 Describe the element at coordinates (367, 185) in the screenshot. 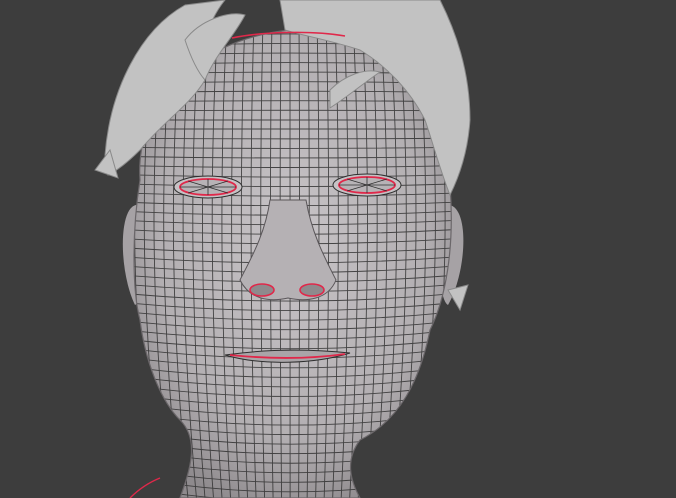

I see `right-eye` at that location.